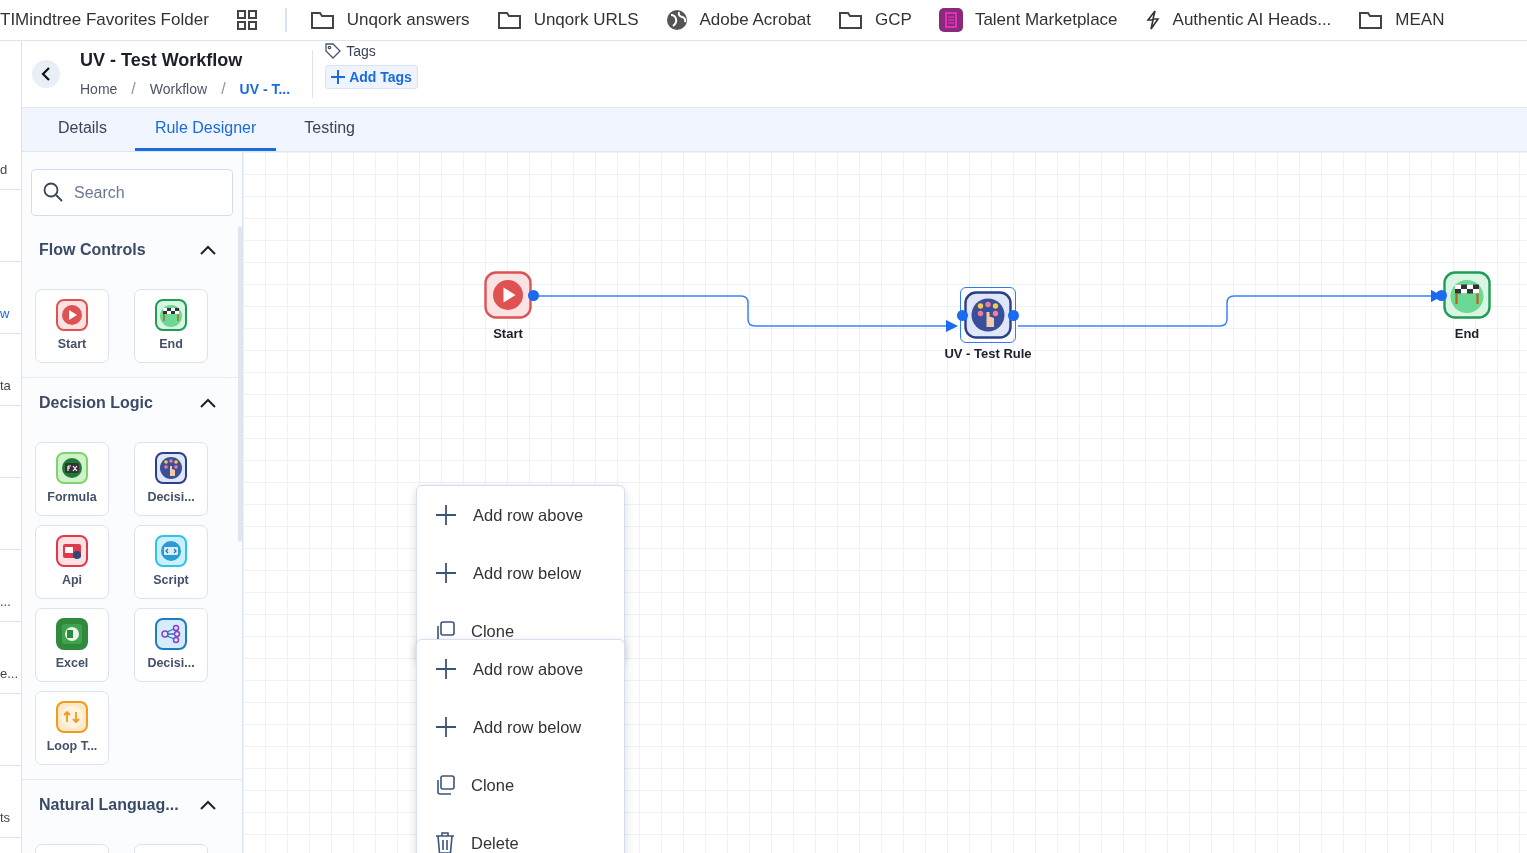 Image resolution: width=1527 pixels, height=853 pixels. I want to click on section-title: Flow Controls, so click(92, 250).